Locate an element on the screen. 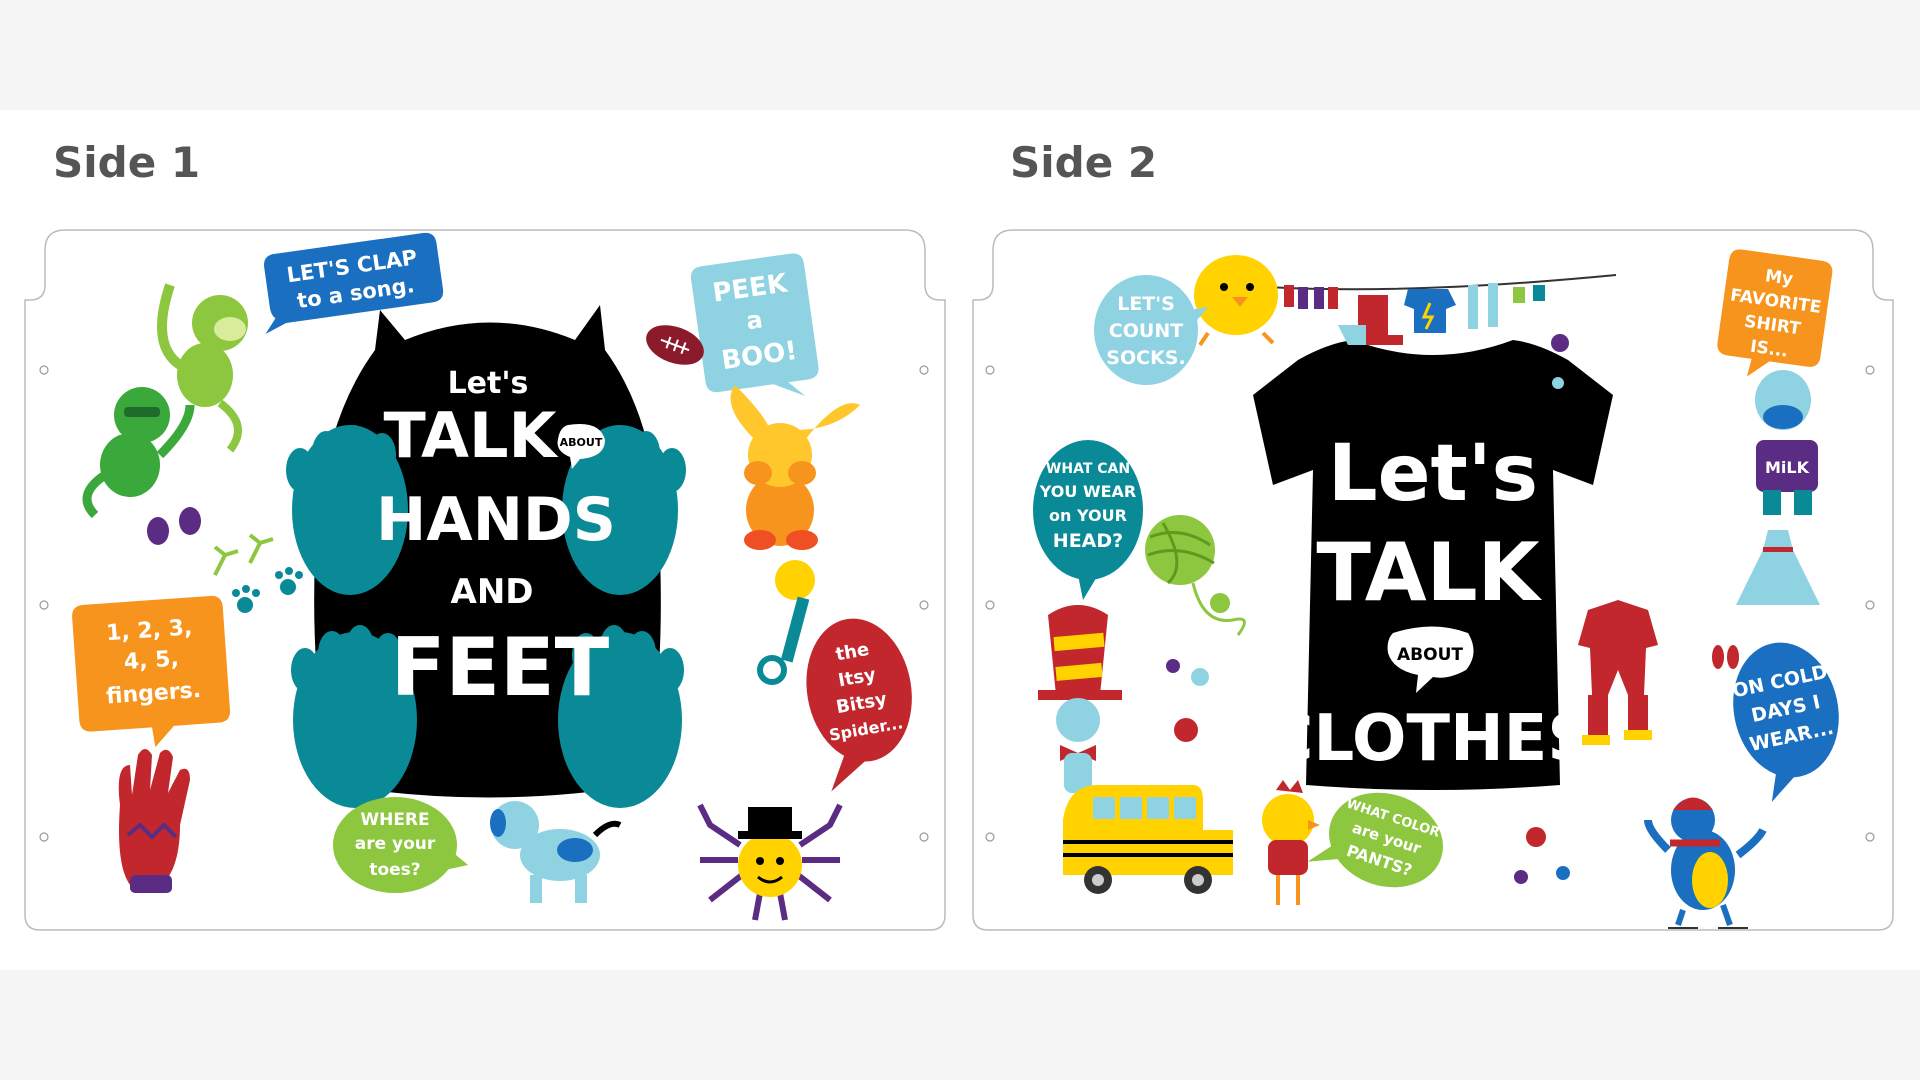  svg-text: YOU WEAR is located at coordinates (1087, 491).